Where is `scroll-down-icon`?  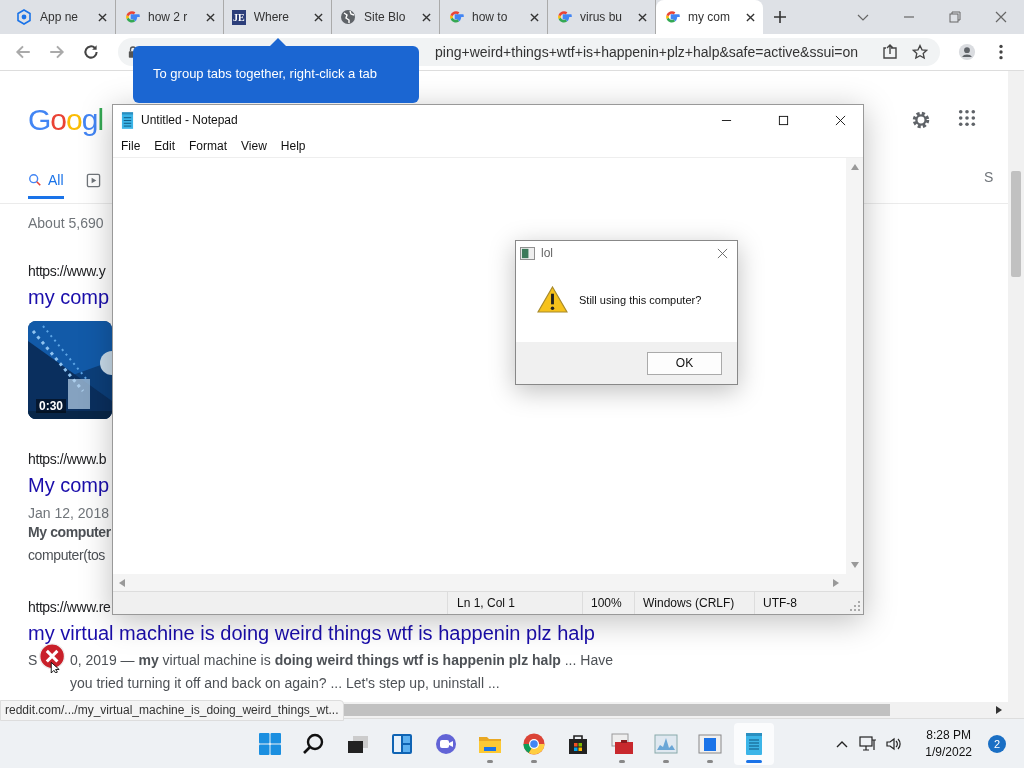 scroll-down-icon is located at coordinates (854, 565).